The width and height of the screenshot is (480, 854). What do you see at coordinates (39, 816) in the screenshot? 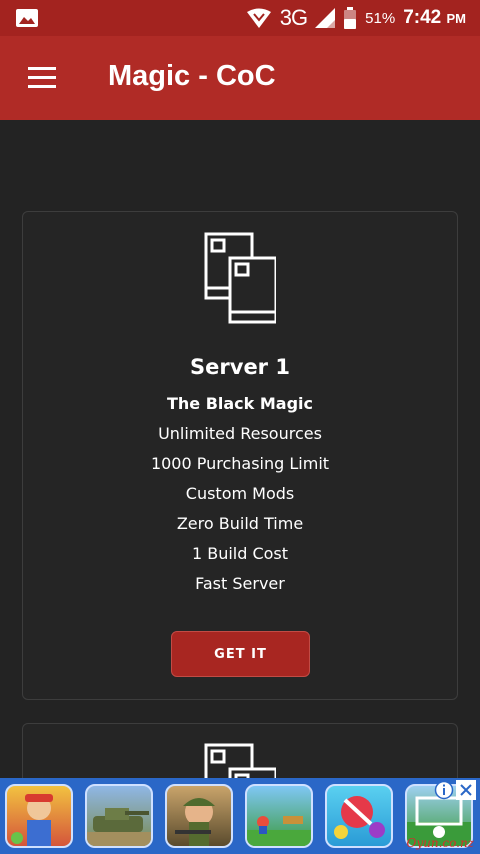
I see `subway-surfers-icon` at bounding box center [39, 816].